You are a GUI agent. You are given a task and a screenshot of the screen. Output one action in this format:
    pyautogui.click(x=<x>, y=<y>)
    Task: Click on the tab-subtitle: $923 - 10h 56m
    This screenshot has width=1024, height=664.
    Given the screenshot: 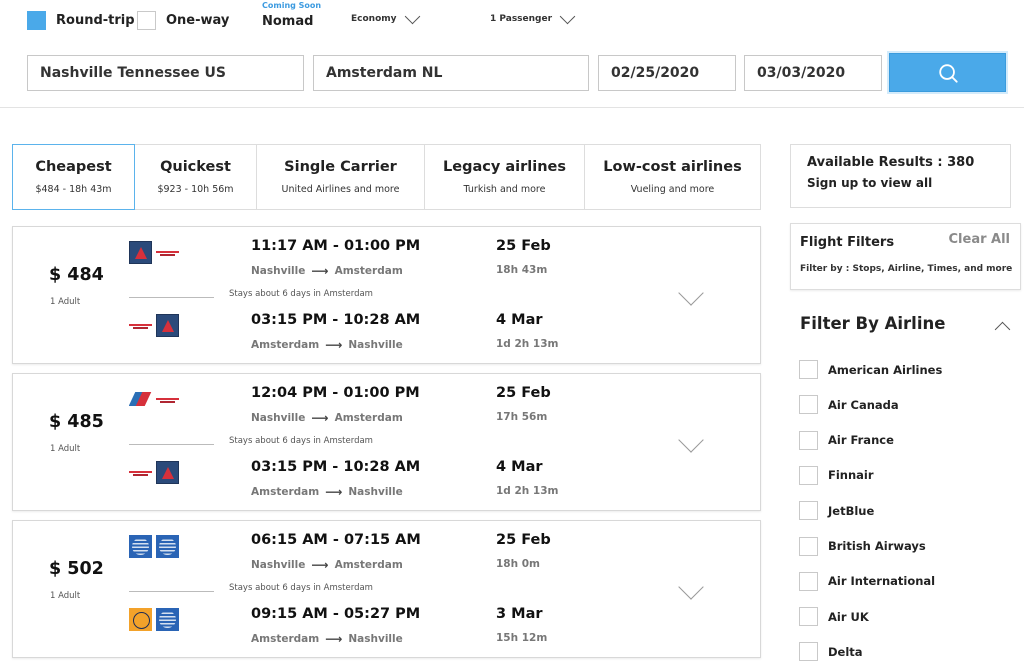 What is the action you would take?
    pyautogui.click(x=195, y=189)
    